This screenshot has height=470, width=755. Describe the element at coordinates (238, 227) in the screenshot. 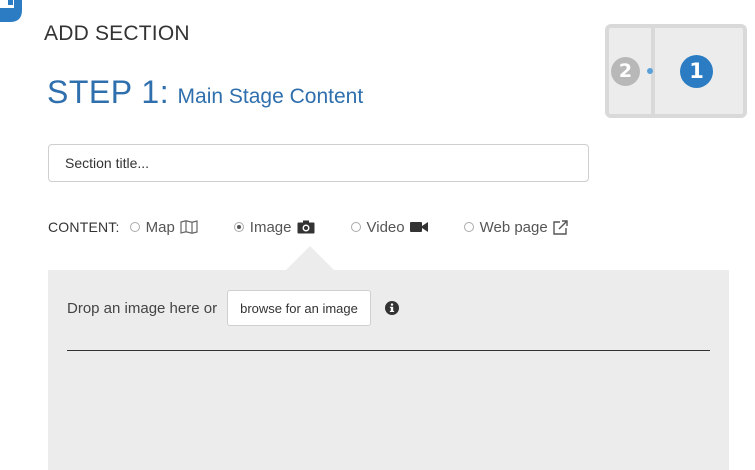

I see `image-radio` at that location.